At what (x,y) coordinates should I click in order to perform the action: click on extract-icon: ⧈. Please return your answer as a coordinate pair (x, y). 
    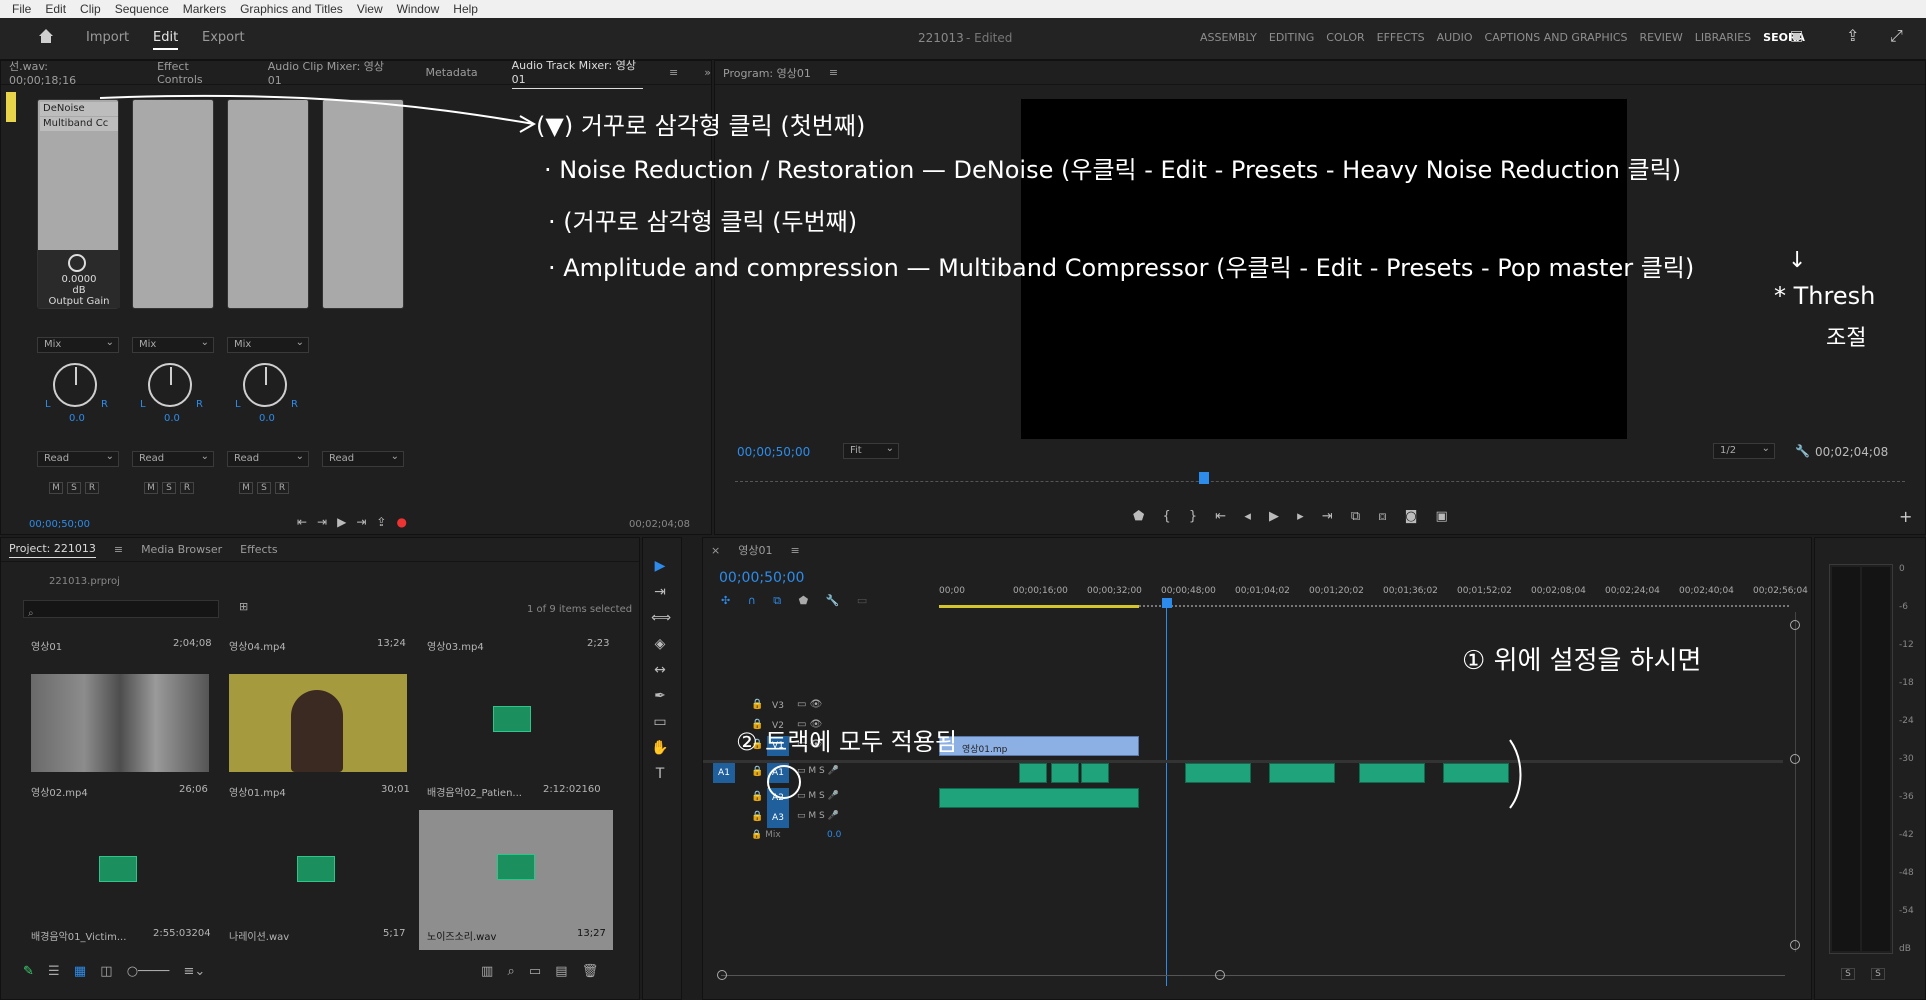
    Looking at the image, I should click on (1382, 516).